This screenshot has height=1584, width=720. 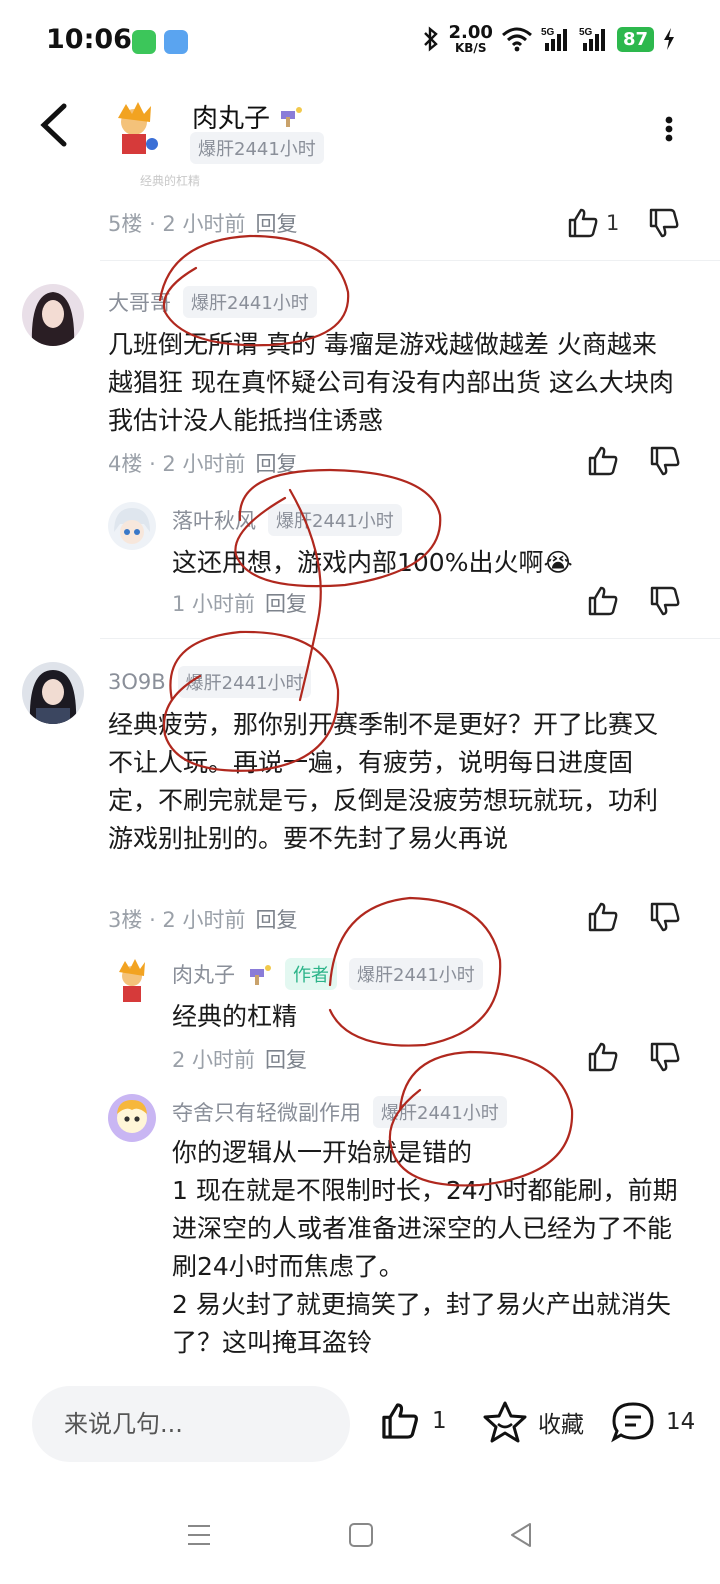 What do you see at coordinates (134, 128) in the screenshot?
I see `author-avatar` at bounding box center [134, 128].